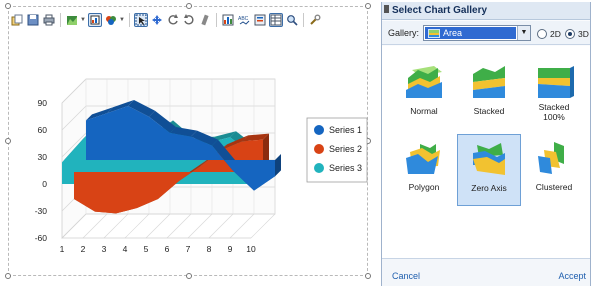 Image resolution: width=591 pixels, height=286 pixels. Describe the element at coordinates (406, 276) in the screenshot. I see `cancel-button: Cancel` at that location.